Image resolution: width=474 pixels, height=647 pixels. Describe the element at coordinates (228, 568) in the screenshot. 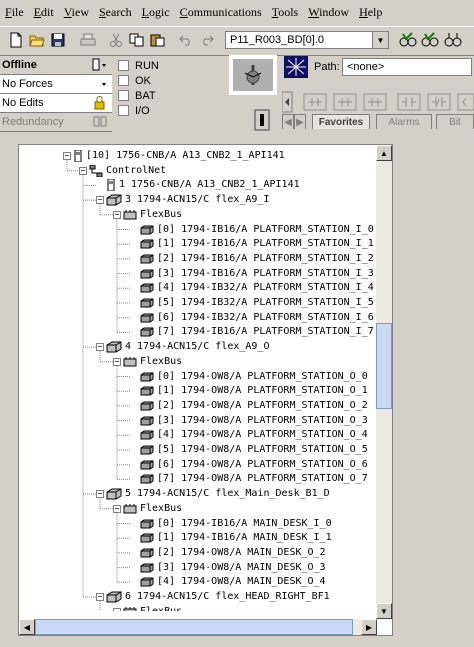

I see `tree-item-io-module: [3] 1794-OW8/A MAIN_DESK_O_3` at that location.